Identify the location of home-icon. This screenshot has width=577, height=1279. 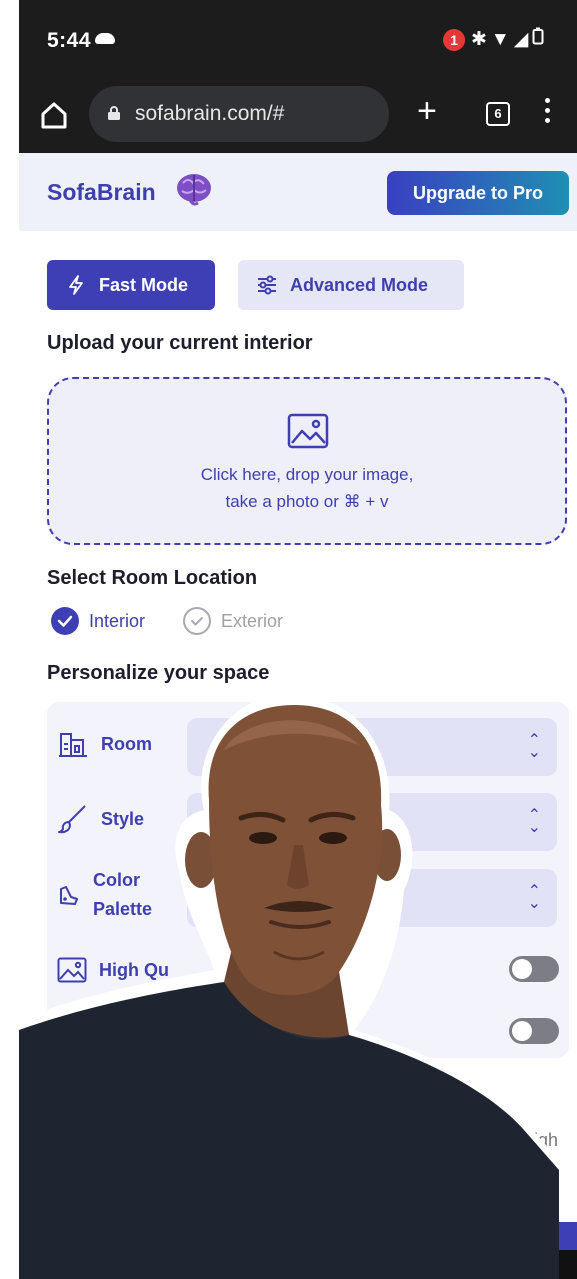
(54, 115).